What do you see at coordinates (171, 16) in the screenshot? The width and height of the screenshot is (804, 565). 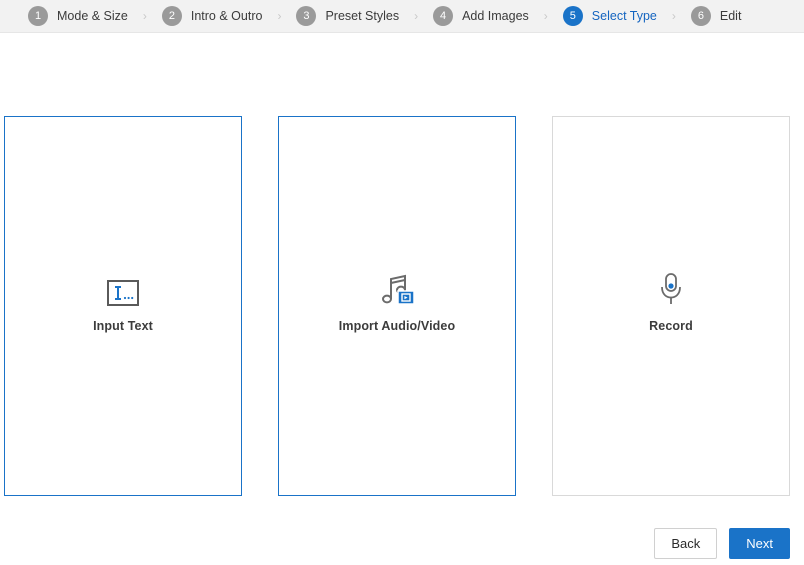 I see `step-number-badge: 2` at bounding box center [171, 16].